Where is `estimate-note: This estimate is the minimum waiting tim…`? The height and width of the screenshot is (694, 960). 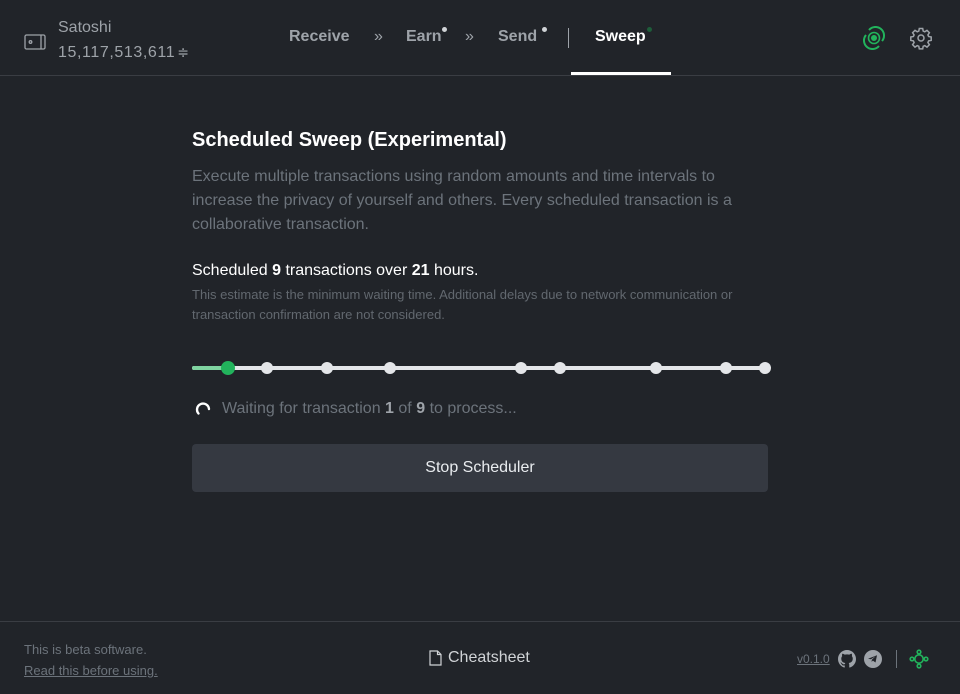 estimate-note: This estimate is the minimum waiting tim… is located at coordinates (462, 304).